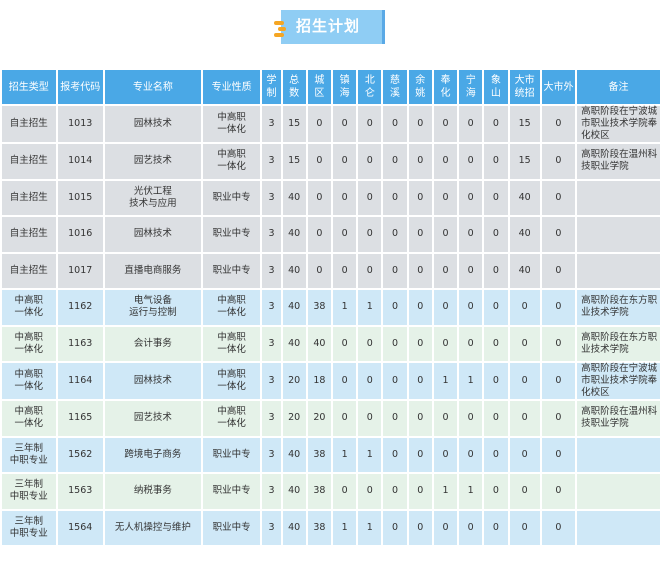 The image size is (662, 577). I want to click on table-row: 三年制 中职专业 1562 跨境电子商务 职业中专 3 40 38 1 1 0 0 0 0 0 0 0, so click(331, 454).